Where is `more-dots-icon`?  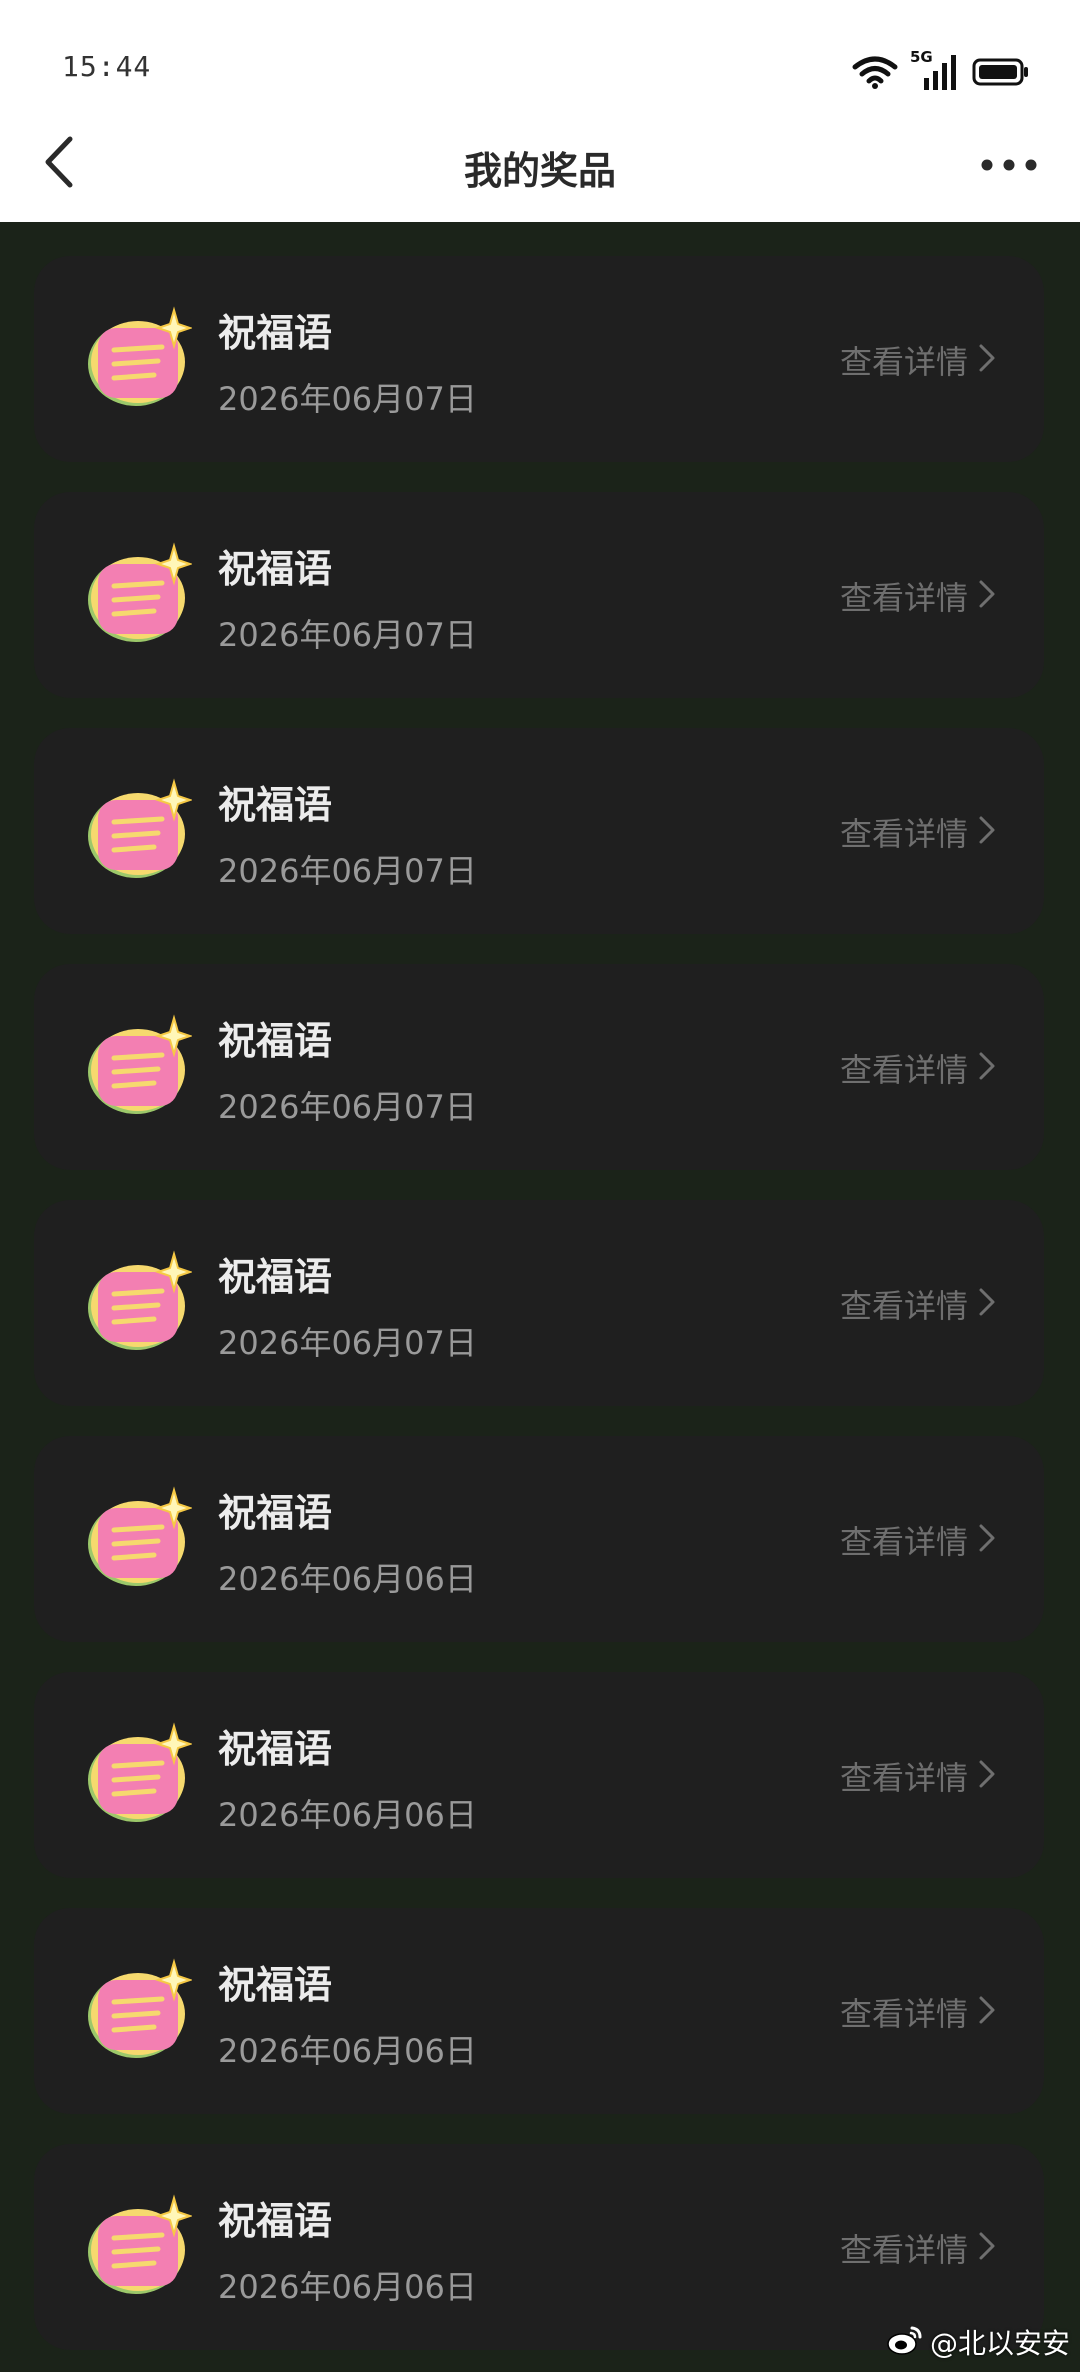 more-dots-icon is located at coordinates (1009, 166).